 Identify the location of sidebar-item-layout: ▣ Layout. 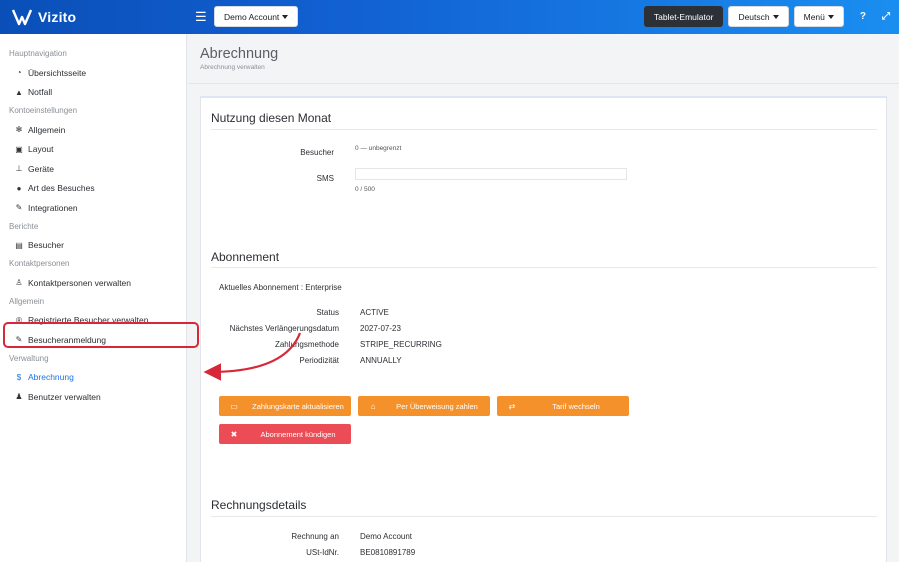
(93, 150).